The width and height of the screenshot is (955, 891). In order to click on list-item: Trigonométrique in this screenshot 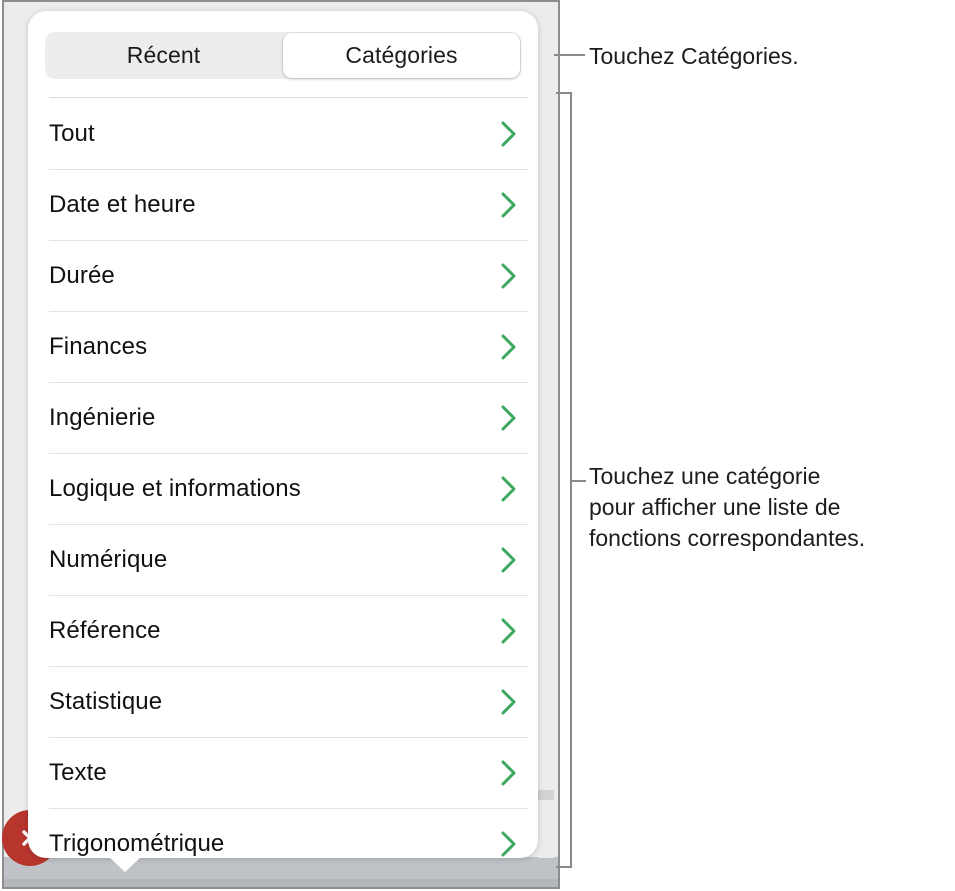, I will do `click(283, 833)`.